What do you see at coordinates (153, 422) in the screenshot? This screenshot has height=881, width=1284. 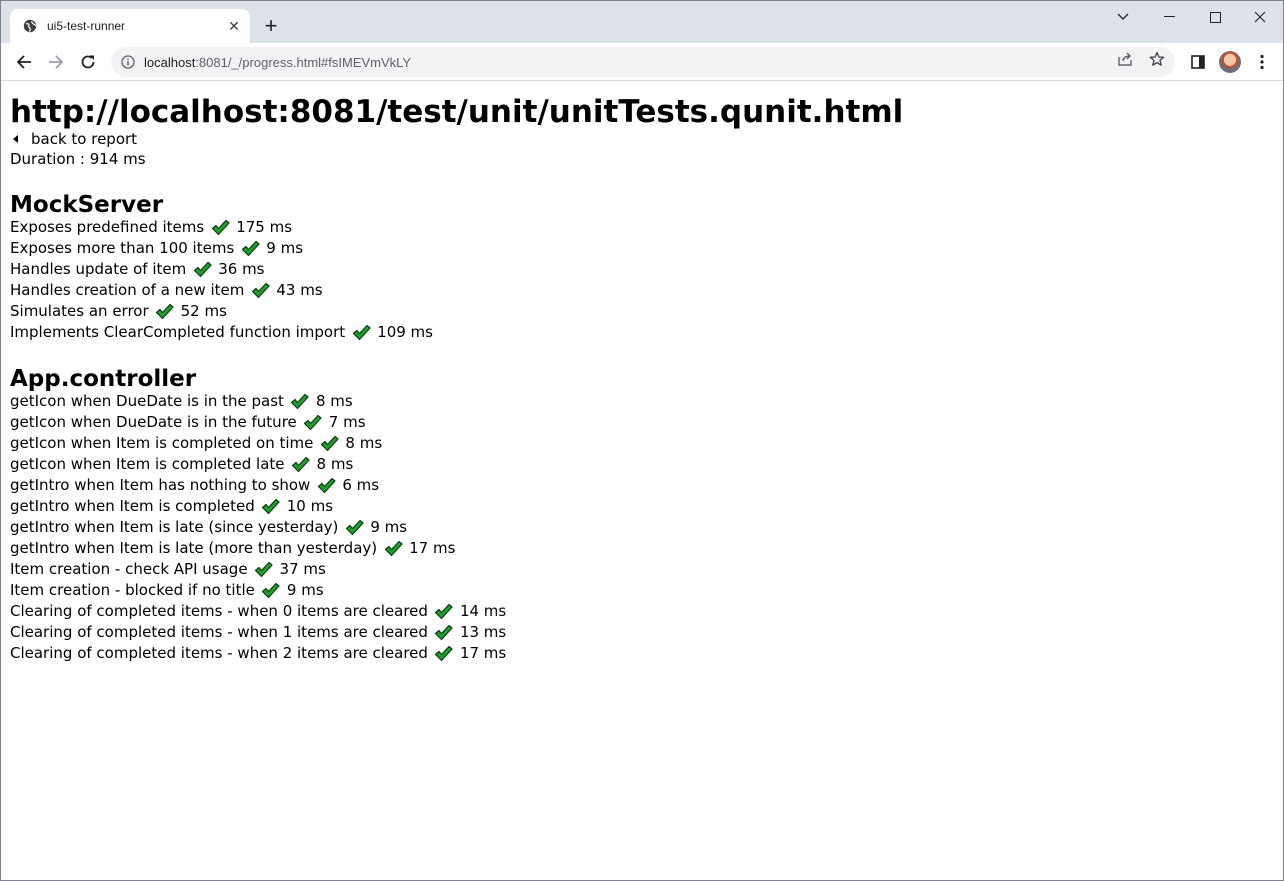 I see `test-label: getIcon when DueDate is in the future` at bounding box center [153, 422].